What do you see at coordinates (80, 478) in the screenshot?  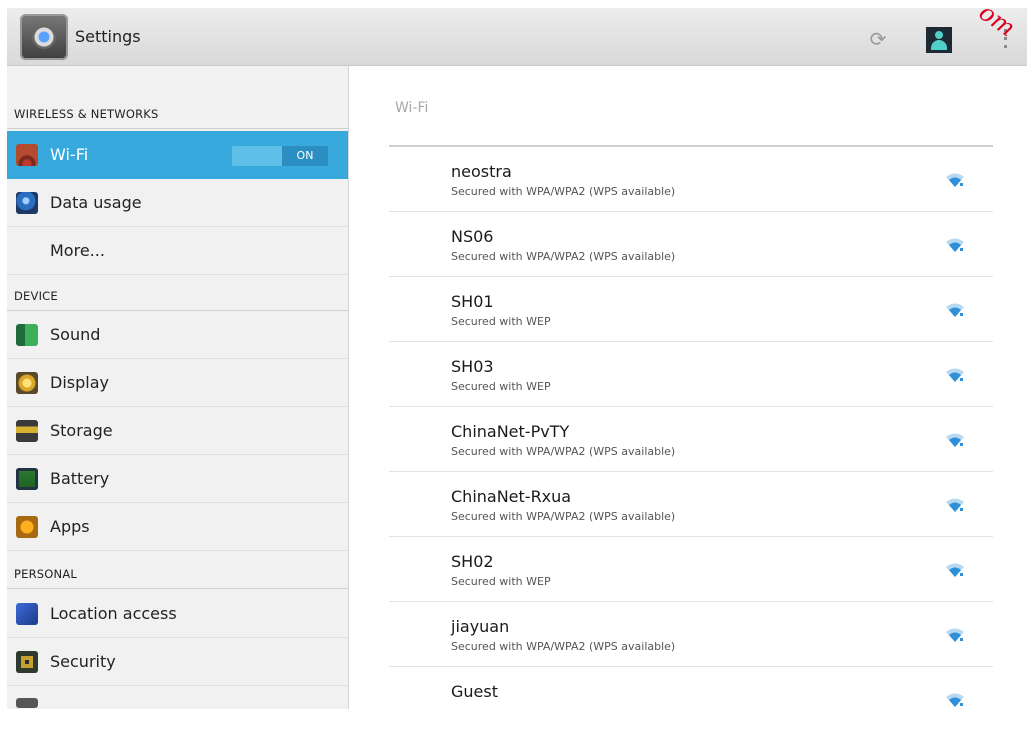 I see `sidebar-item-label: Battery` at bounding box center [80, 478].